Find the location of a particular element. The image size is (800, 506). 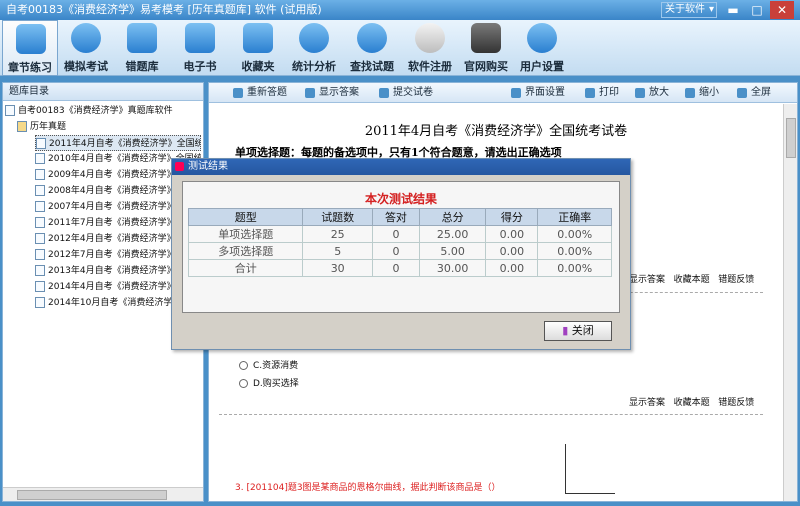

radio-c is located at coordinates (243, 365).